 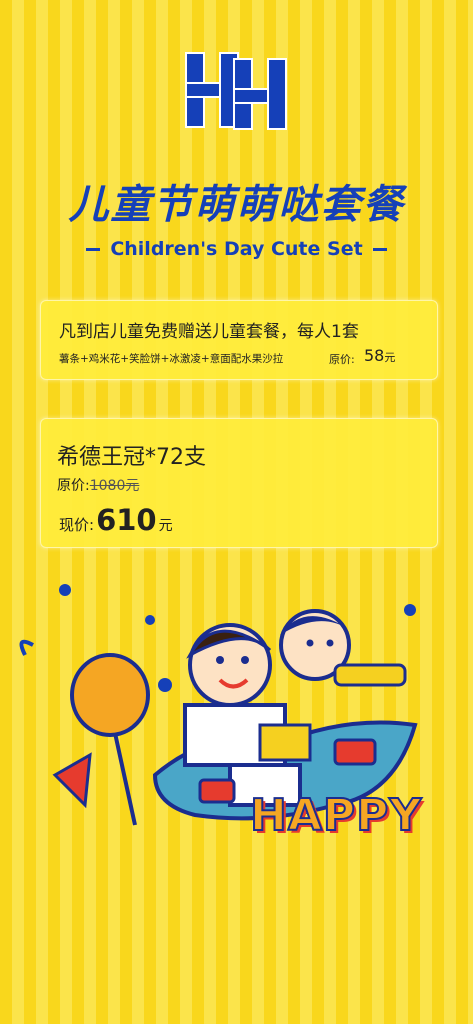 What do you see at coordinates (236, 205) in the screenshot?
I see `page-title: 儿童节萌萌哒套餐` at bounding box center [236, 205].